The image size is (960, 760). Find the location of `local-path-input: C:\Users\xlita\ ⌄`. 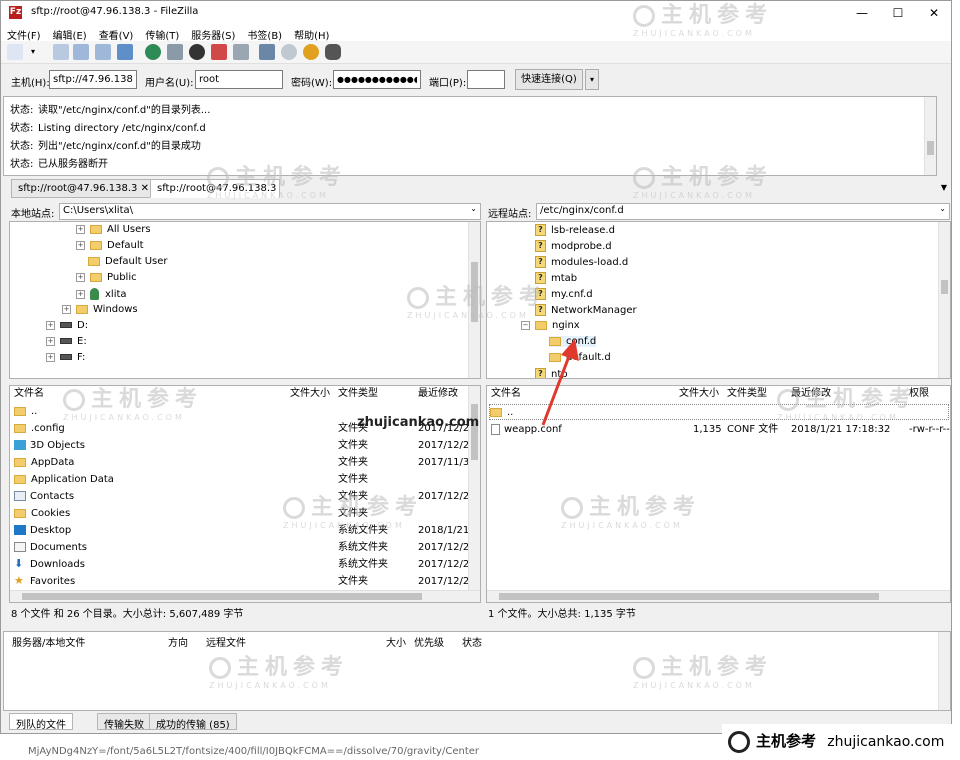

local-path-input: C:\Users\xlita\ ⌄ is located at coordinates (270, 211).